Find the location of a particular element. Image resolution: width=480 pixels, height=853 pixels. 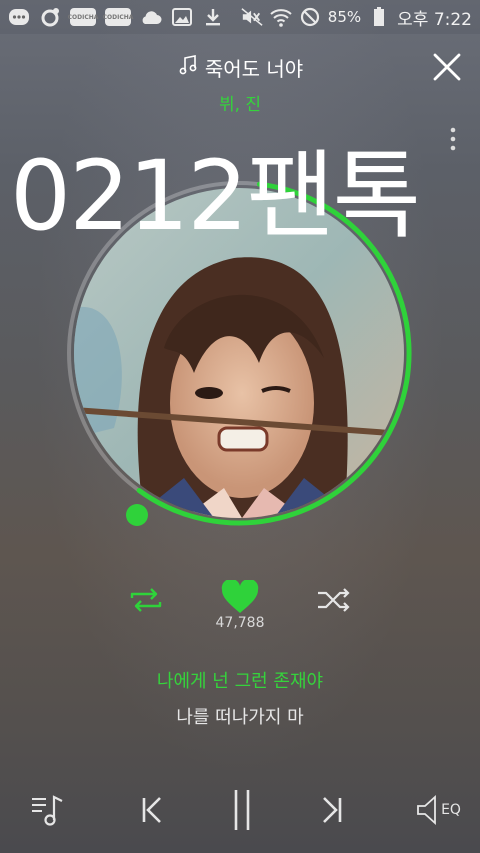

pause-icon is located at coordinates (242, 810).